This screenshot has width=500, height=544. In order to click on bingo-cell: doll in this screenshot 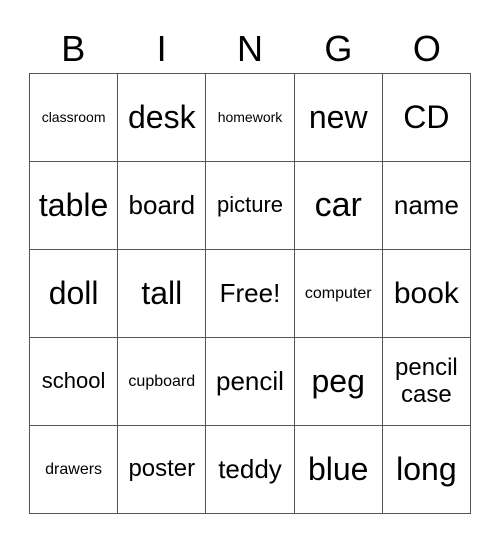, I will do `click(74, 294)`.